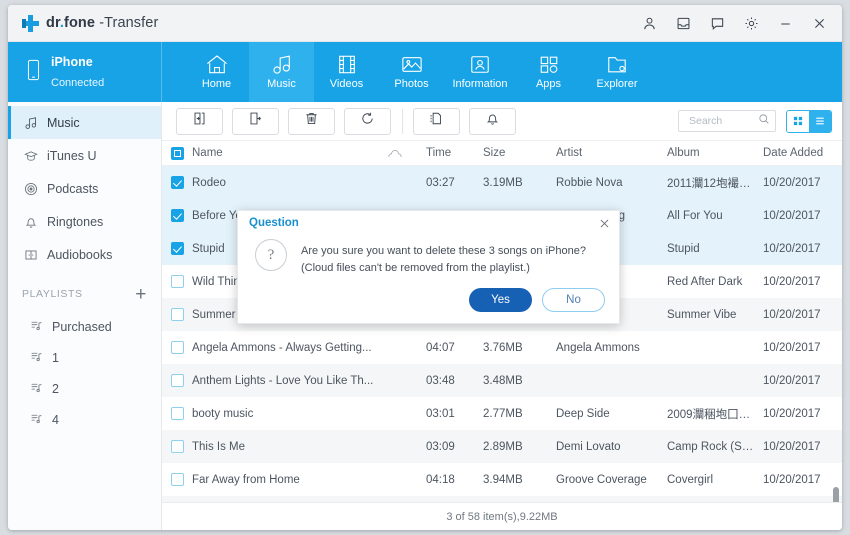  What do you see at coordinates (63, 122) in the screenshot?
I see `sidebar-item-label: Music` at bounding box center [63, 122].